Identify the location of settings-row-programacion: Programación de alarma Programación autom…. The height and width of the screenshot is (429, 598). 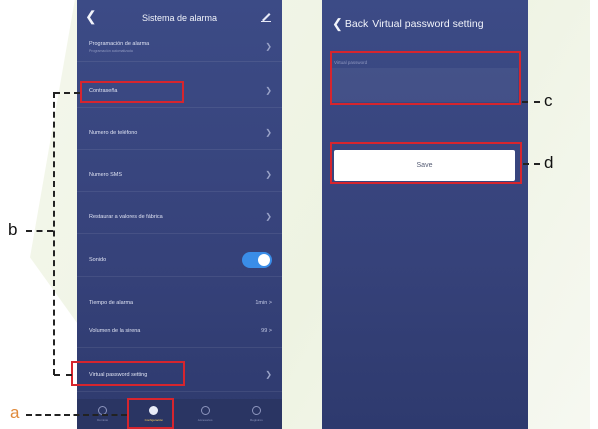
(179, 47).